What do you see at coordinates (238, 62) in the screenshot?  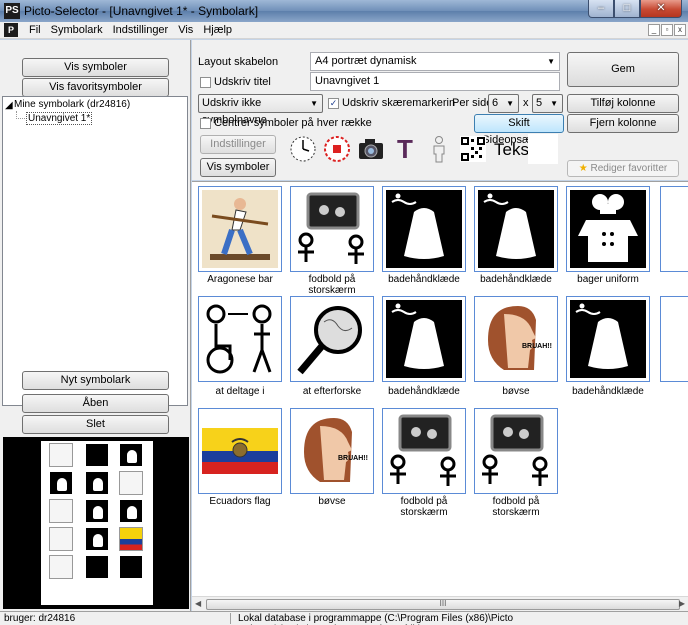 I see `layout-label: Layout skabelon` at bounding box center [238, 62].